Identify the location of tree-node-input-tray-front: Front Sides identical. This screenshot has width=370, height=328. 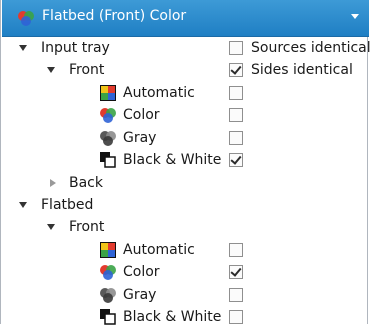
(185, 70).